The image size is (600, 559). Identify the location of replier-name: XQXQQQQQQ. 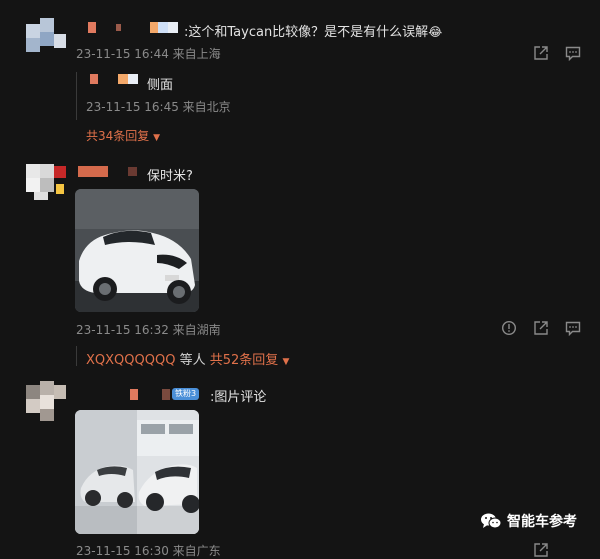
(131, 360).